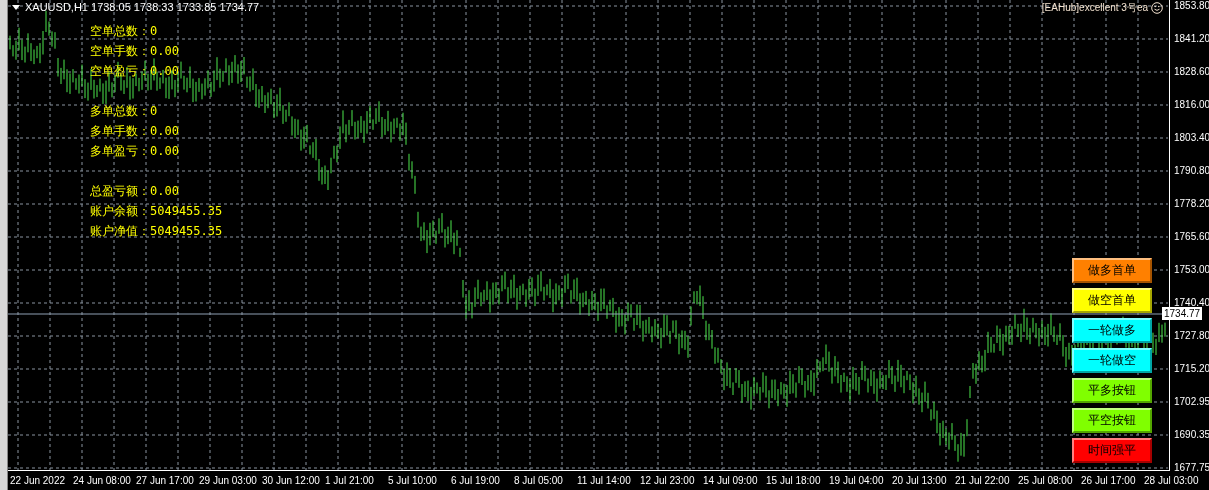 This screenshot has height=490, width=1209. Describe the element at coordinates (1112, 390) in the screenshot. I see `trade-button: 平多按钮` at that location.